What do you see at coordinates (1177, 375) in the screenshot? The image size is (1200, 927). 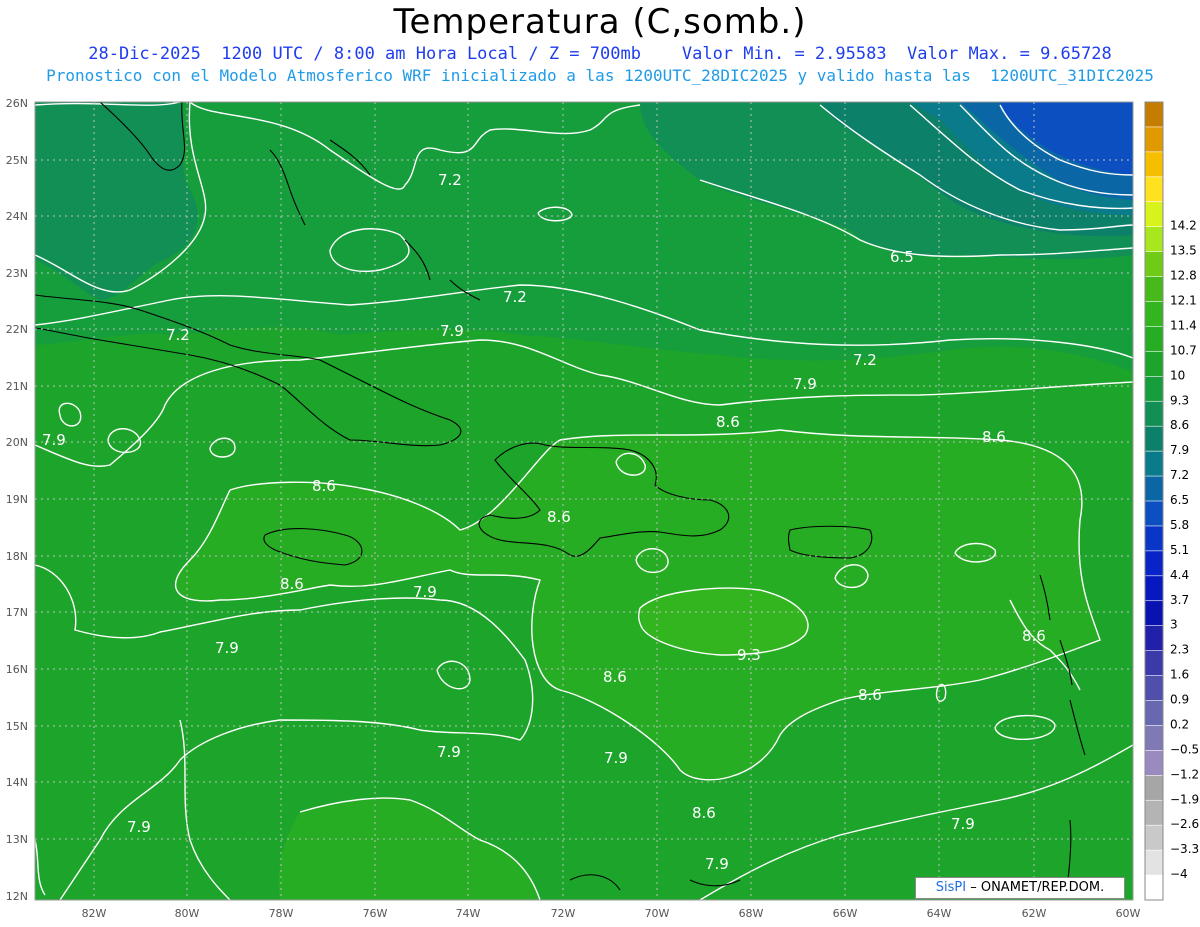 I see `colorbar-label: 10` at bounding box center [1177, 375].